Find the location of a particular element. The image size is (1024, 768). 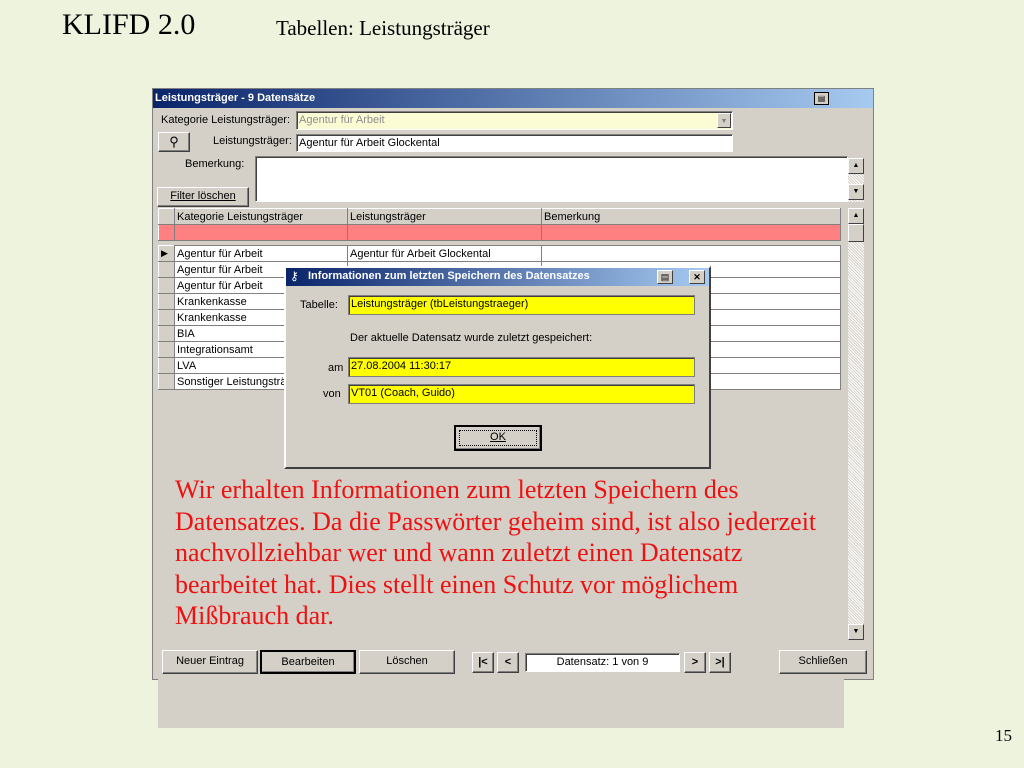

slide-subtitle: Tabellen: Leistungsträger is located at coordinates (383, 28).